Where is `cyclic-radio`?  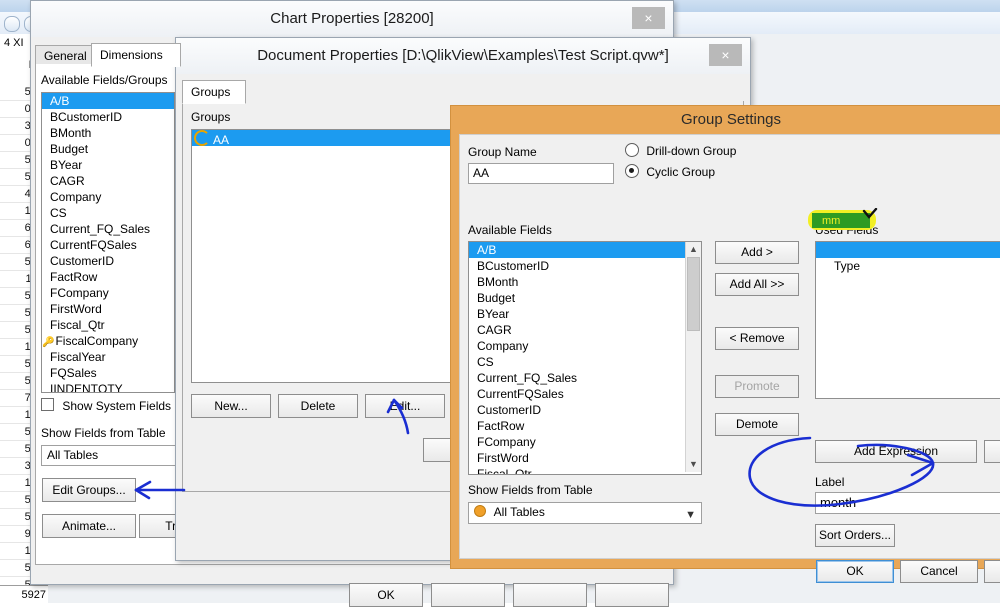 cyclic-radio is located at coordinates (632, 171).